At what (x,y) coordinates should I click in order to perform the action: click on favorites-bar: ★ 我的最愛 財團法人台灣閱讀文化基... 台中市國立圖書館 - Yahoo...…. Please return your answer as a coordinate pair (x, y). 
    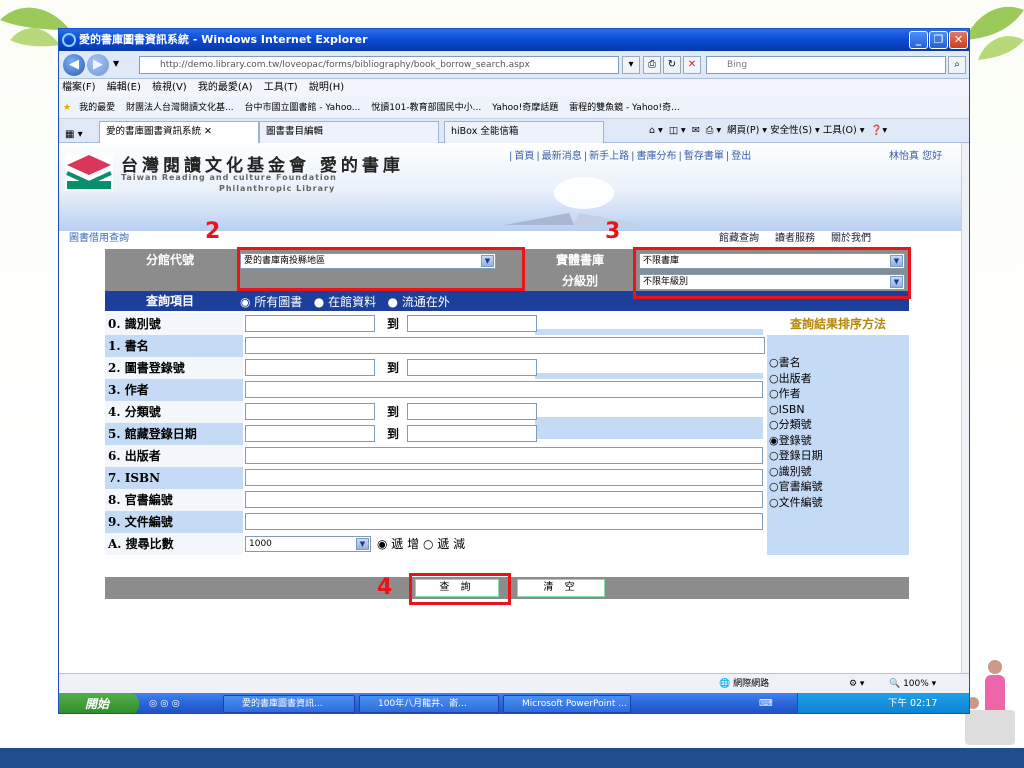
    Looking at the image, I should click on (514, 108).